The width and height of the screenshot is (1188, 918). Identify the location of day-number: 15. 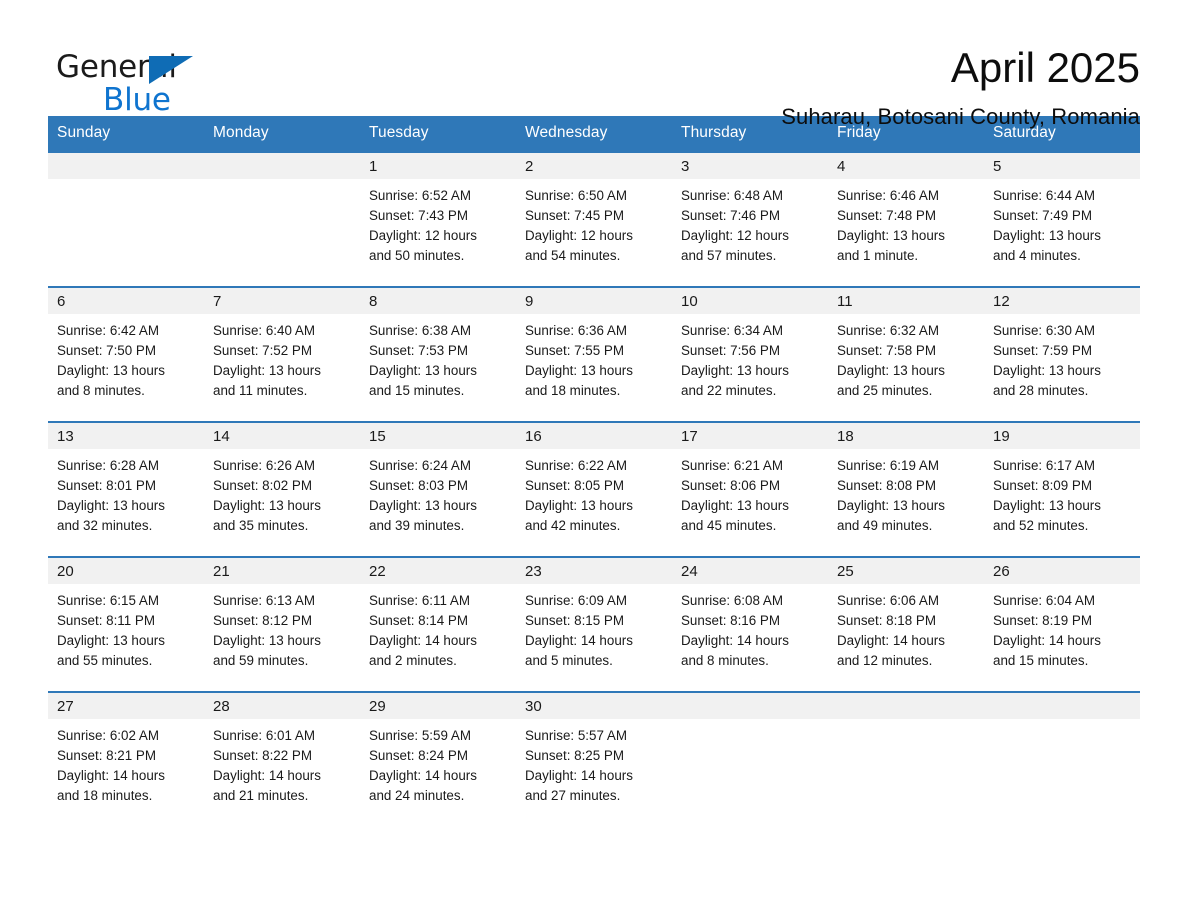
(438, 436).